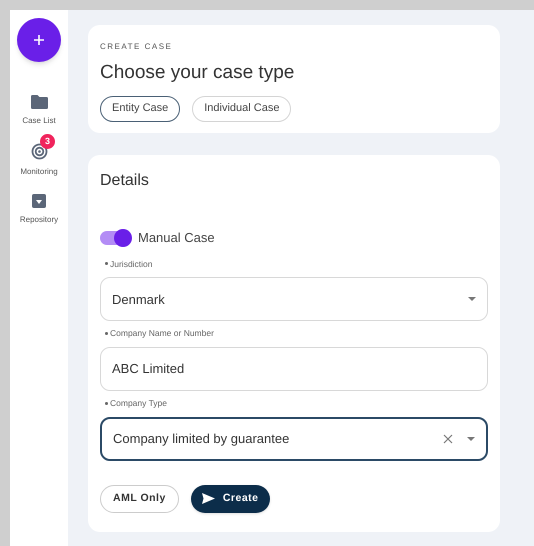 This screenshot has height=546, width=534. Describe the element at coordinates (139, 403) in the screenshot. I see `field-label: Company Type` at that location.